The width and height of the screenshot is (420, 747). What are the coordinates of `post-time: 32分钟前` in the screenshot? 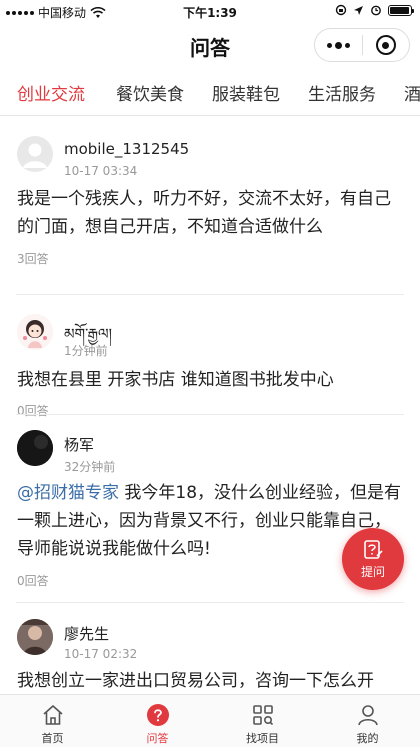 It's located at (90, 467).